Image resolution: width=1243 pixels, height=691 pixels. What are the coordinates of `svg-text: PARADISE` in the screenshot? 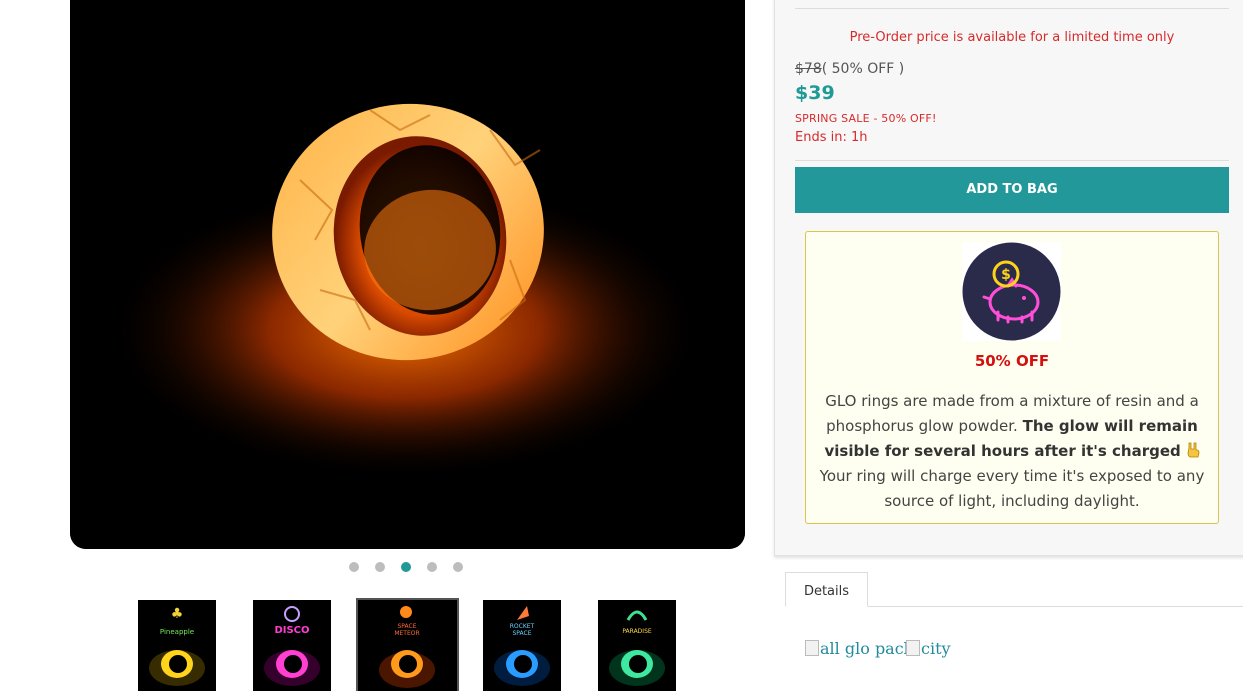 It's located at (637, 631).